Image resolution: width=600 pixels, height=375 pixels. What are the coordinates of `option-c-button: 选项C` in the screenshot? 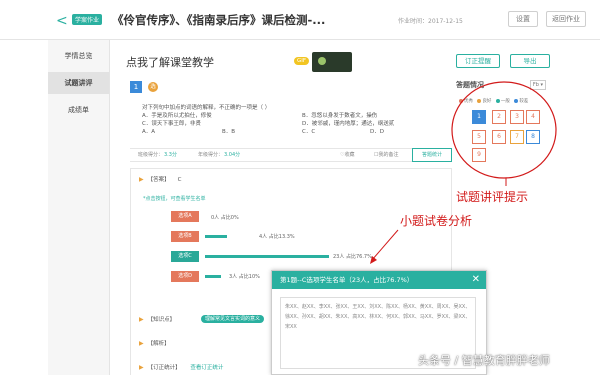 It's located at (185, 256).